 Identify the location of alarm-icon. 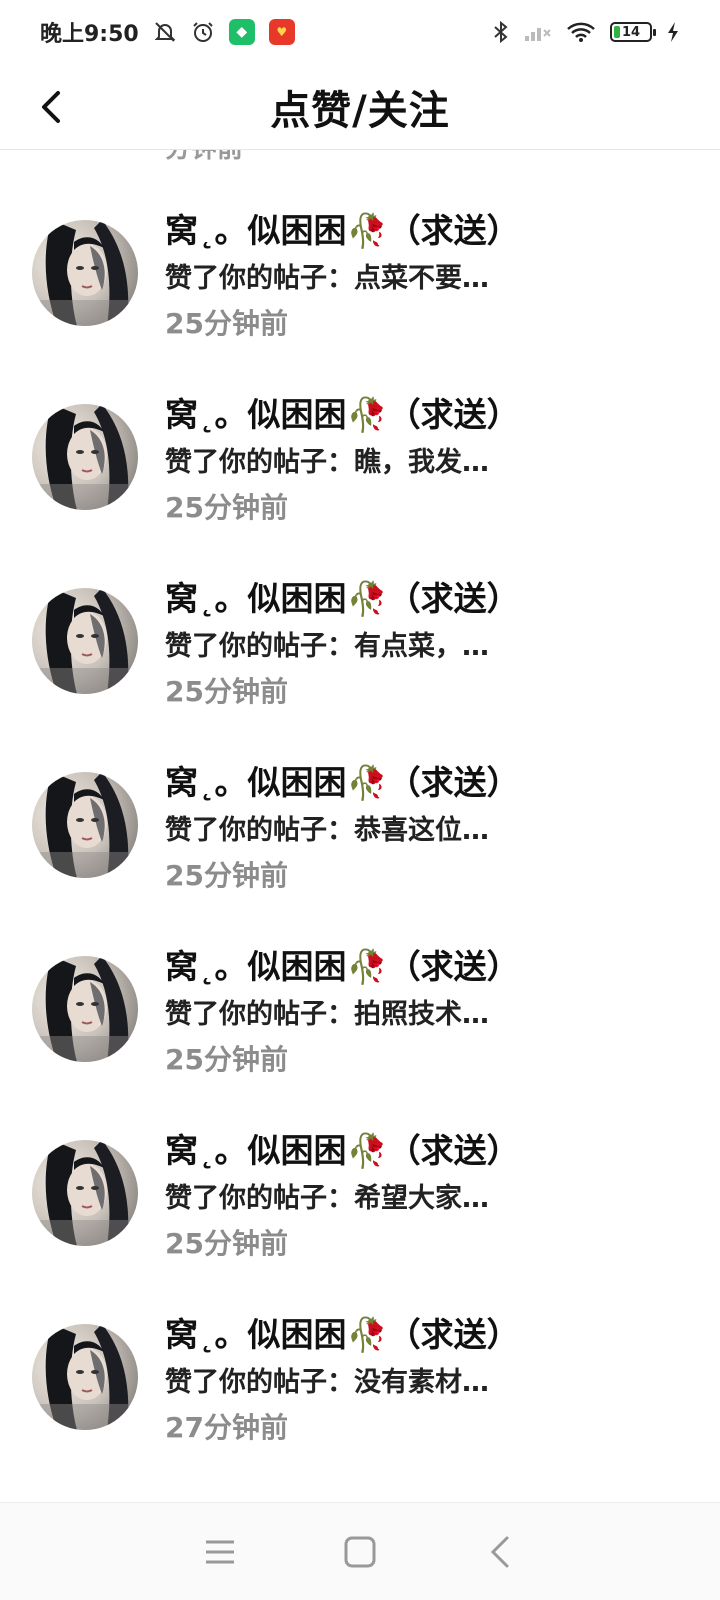
(203, 32).